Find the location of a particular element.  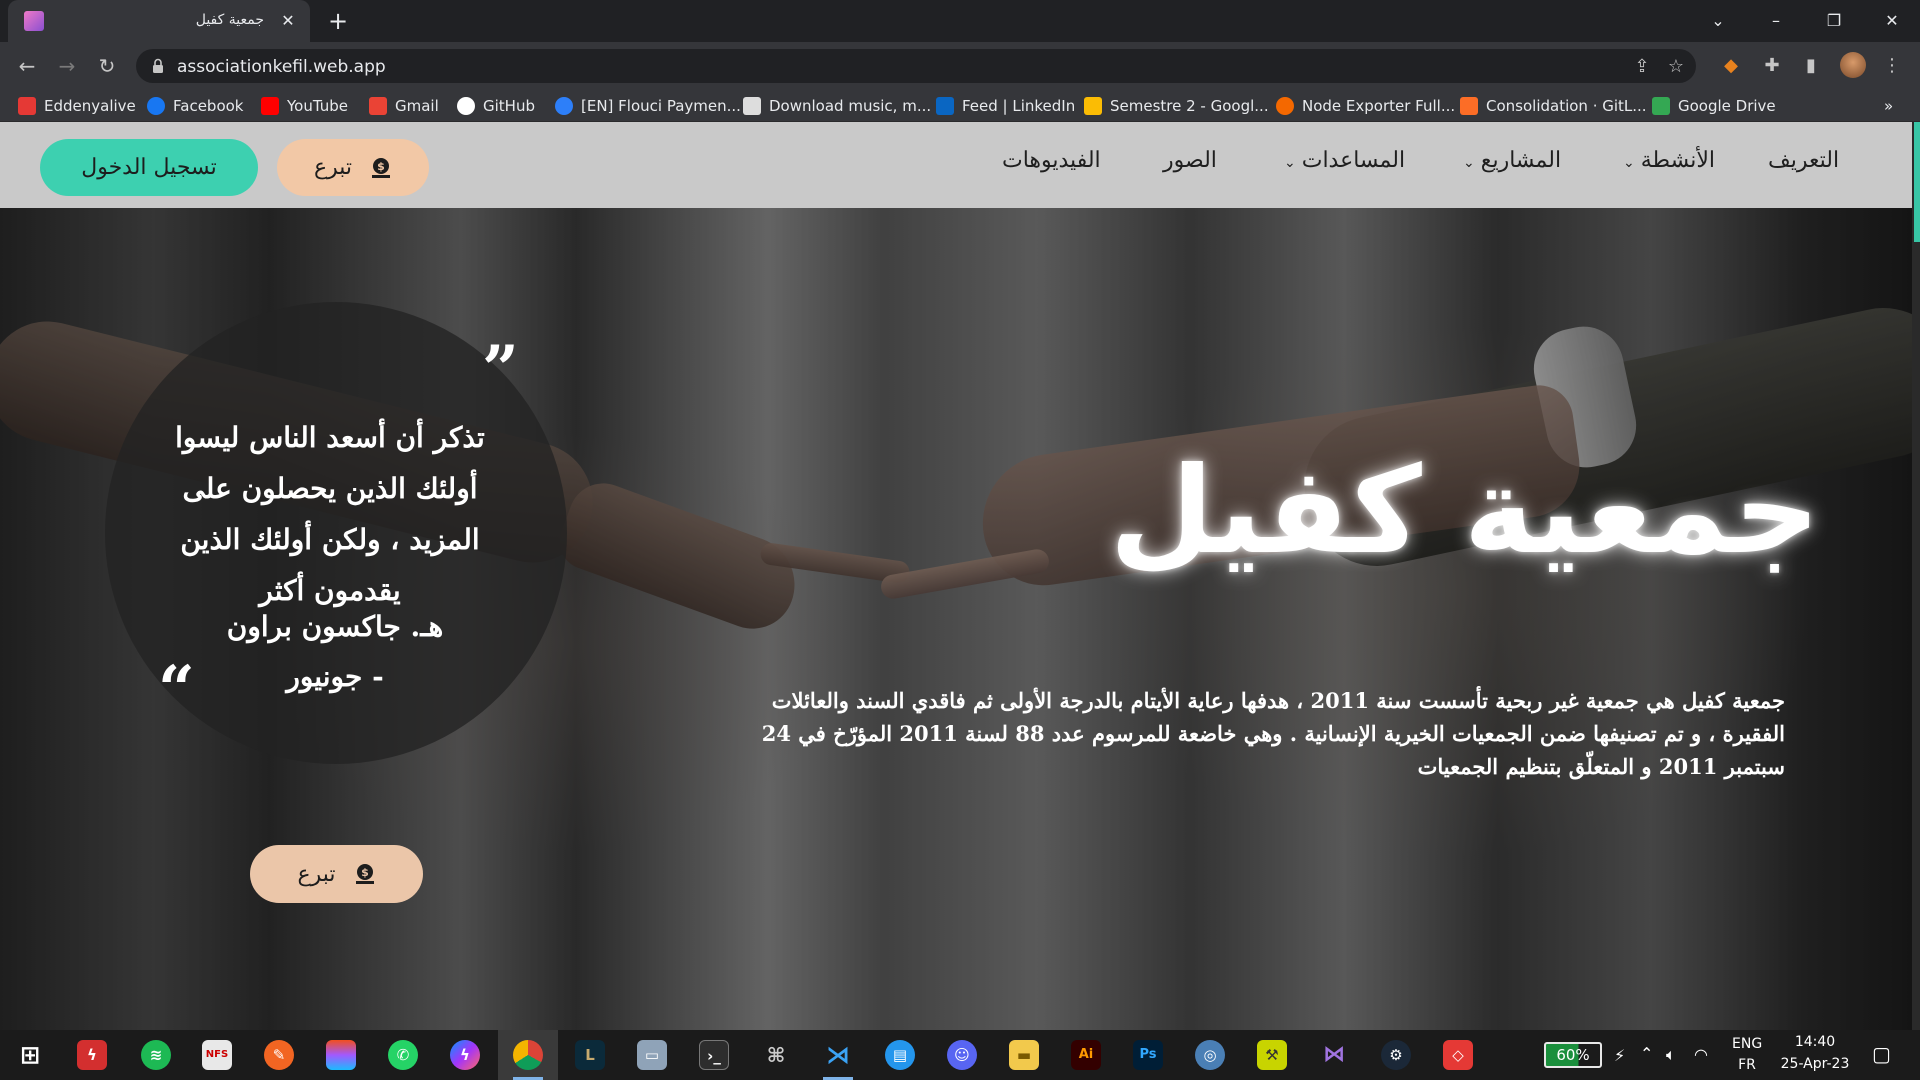

hero-donate-button: $ تبرع is located at coordinates (336, 874).